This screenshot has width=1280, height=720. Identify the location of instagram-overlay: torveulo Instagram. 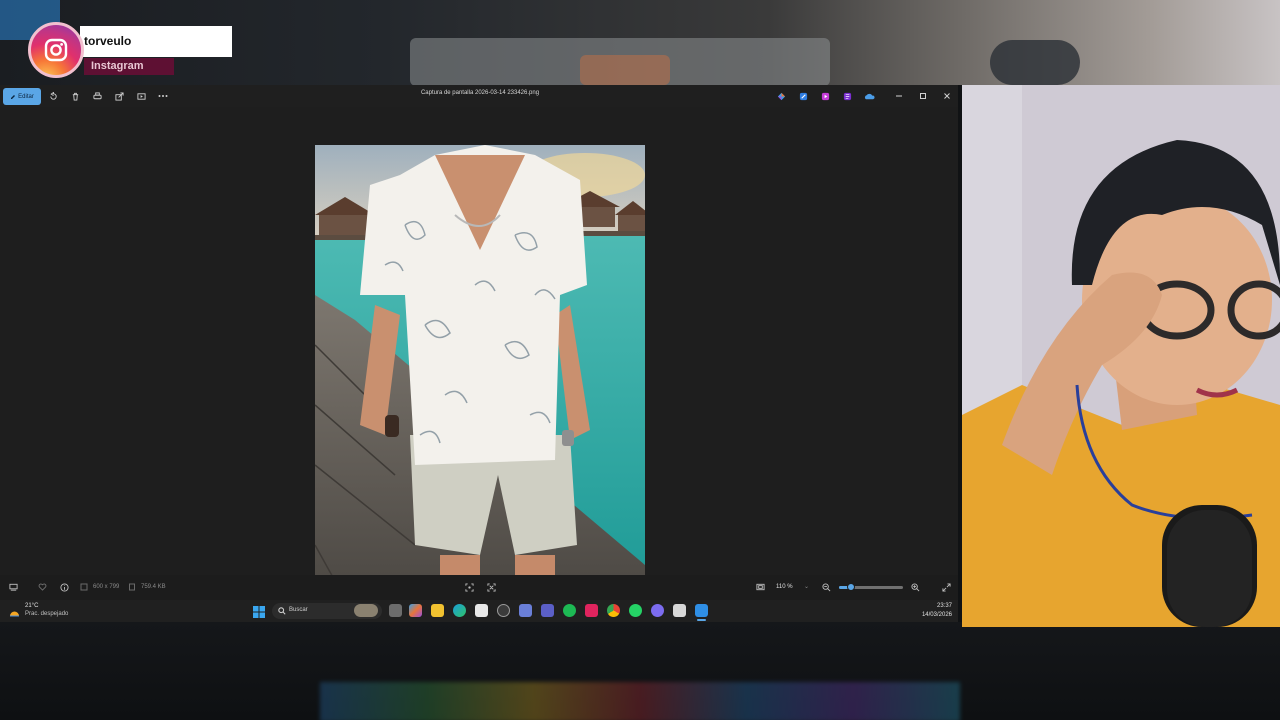
(133, 50).